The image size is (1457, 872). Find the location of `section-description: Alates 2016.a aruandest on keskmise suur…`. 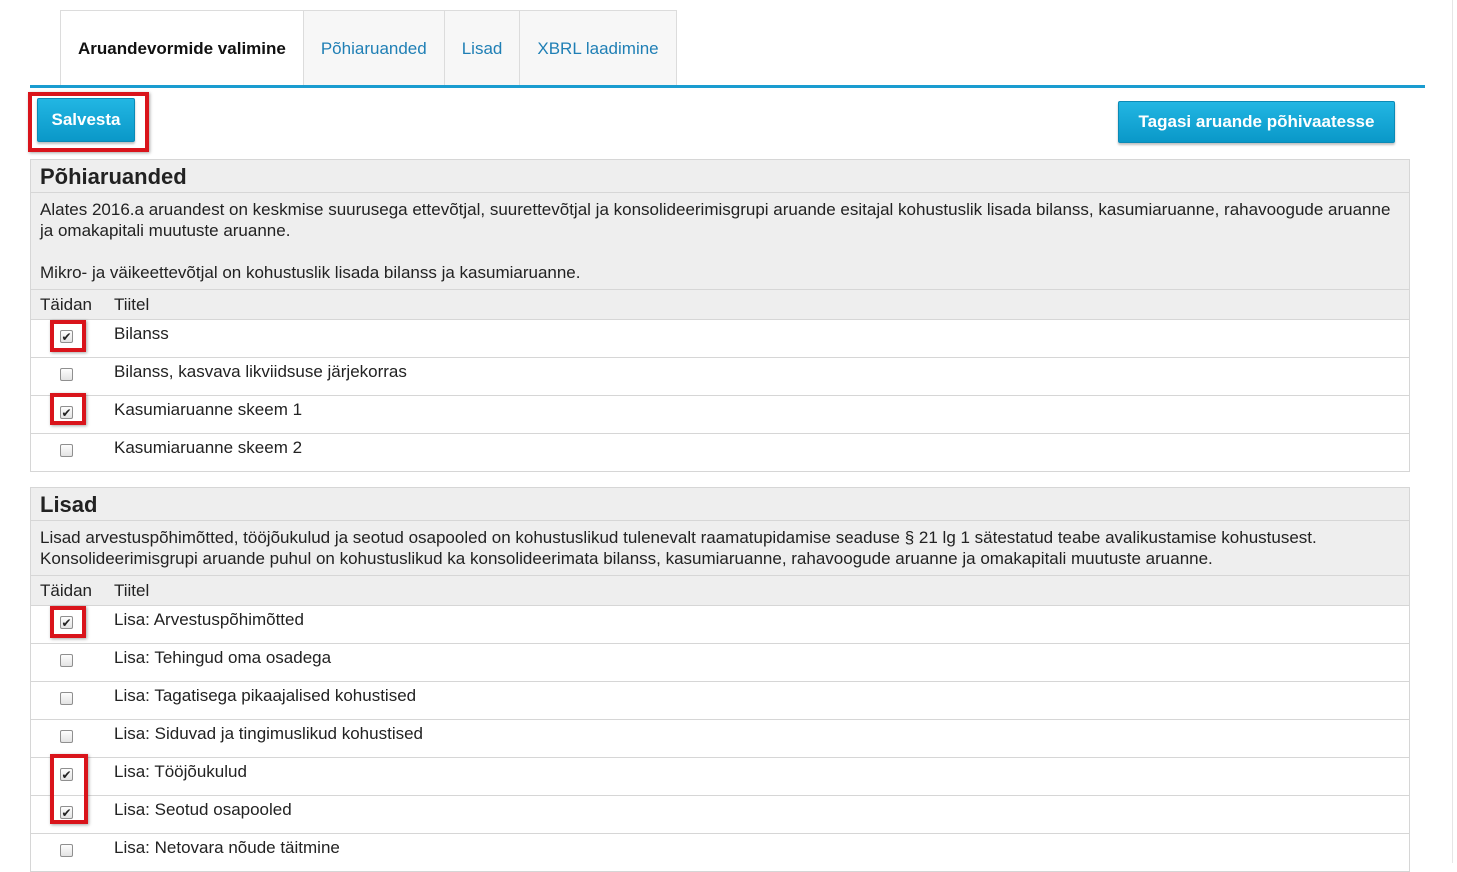

section-description: Alates 2016.a aruandest on keskmise suur… is located at coordinates (720, 241).